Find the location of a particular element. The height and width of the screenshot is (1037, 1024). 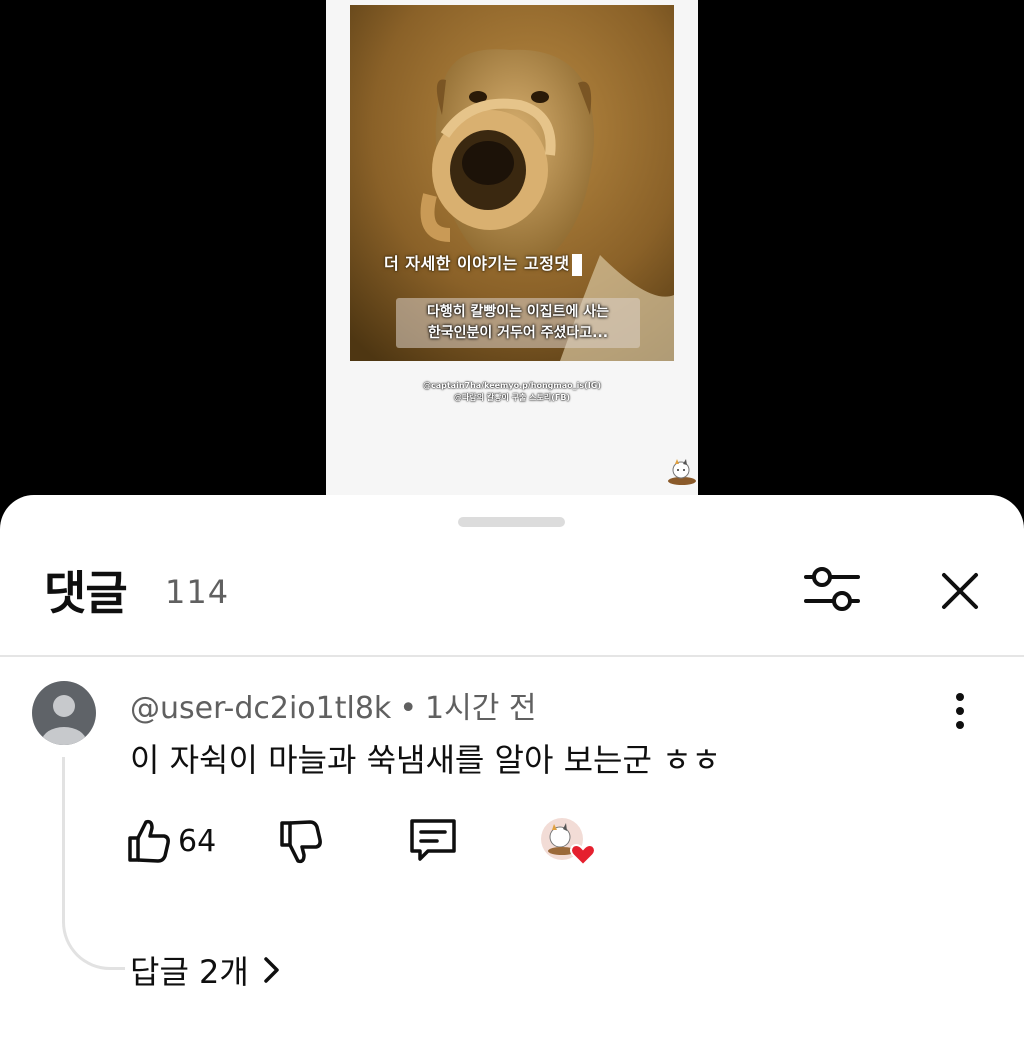

credit-line: @다람의 칼빵이 구출 스토리(FB) is located at coordinates (512, 397).